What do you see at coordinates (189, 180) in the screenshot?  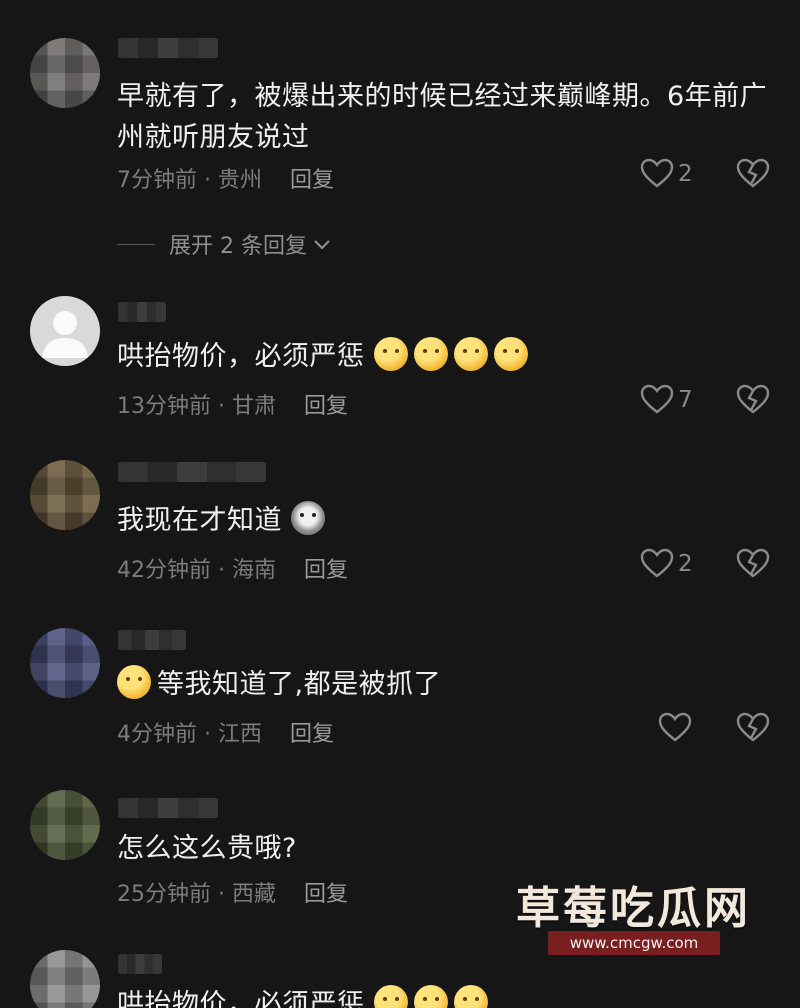 I see `comment-time-location: 7分钟前 · 贵州` at bounding box center [189, 180].